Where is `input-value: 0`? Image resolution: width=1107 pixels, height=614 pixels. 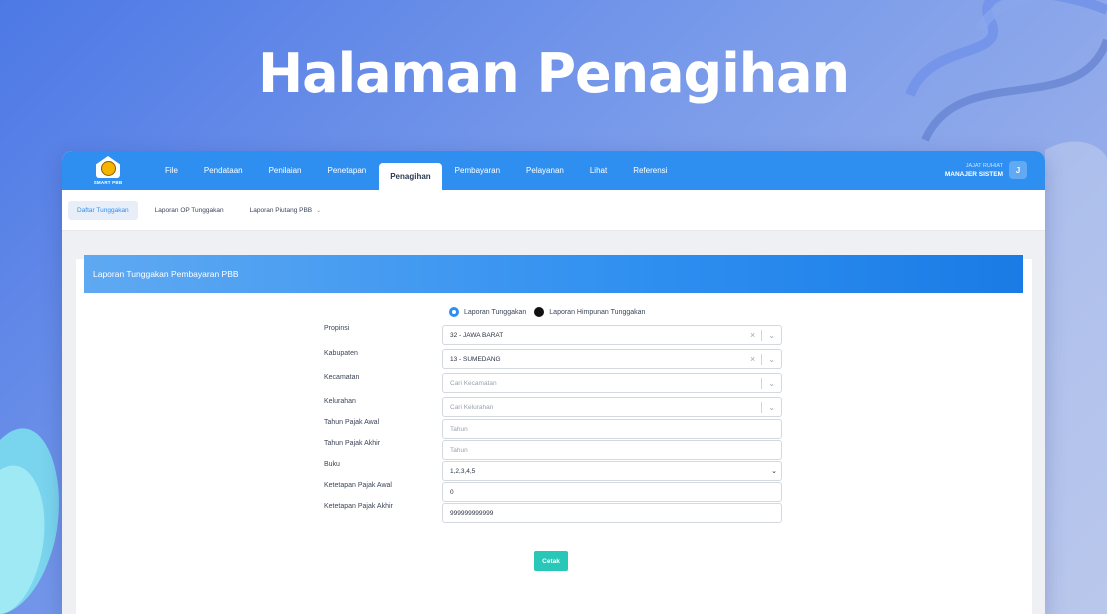
input-value: 0 is located at coordinates (452, 492).